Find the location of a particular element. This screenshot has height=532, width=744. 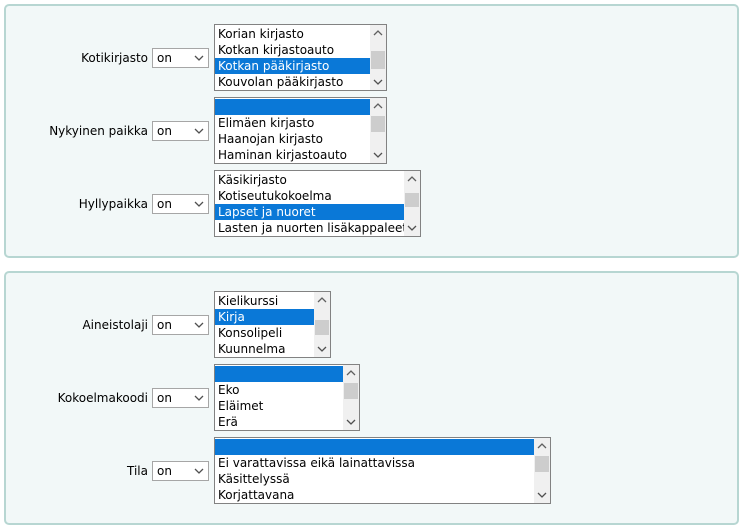

nykyinen-paikka-label: Nykyinen paikka is located at coordinates (98, 131).